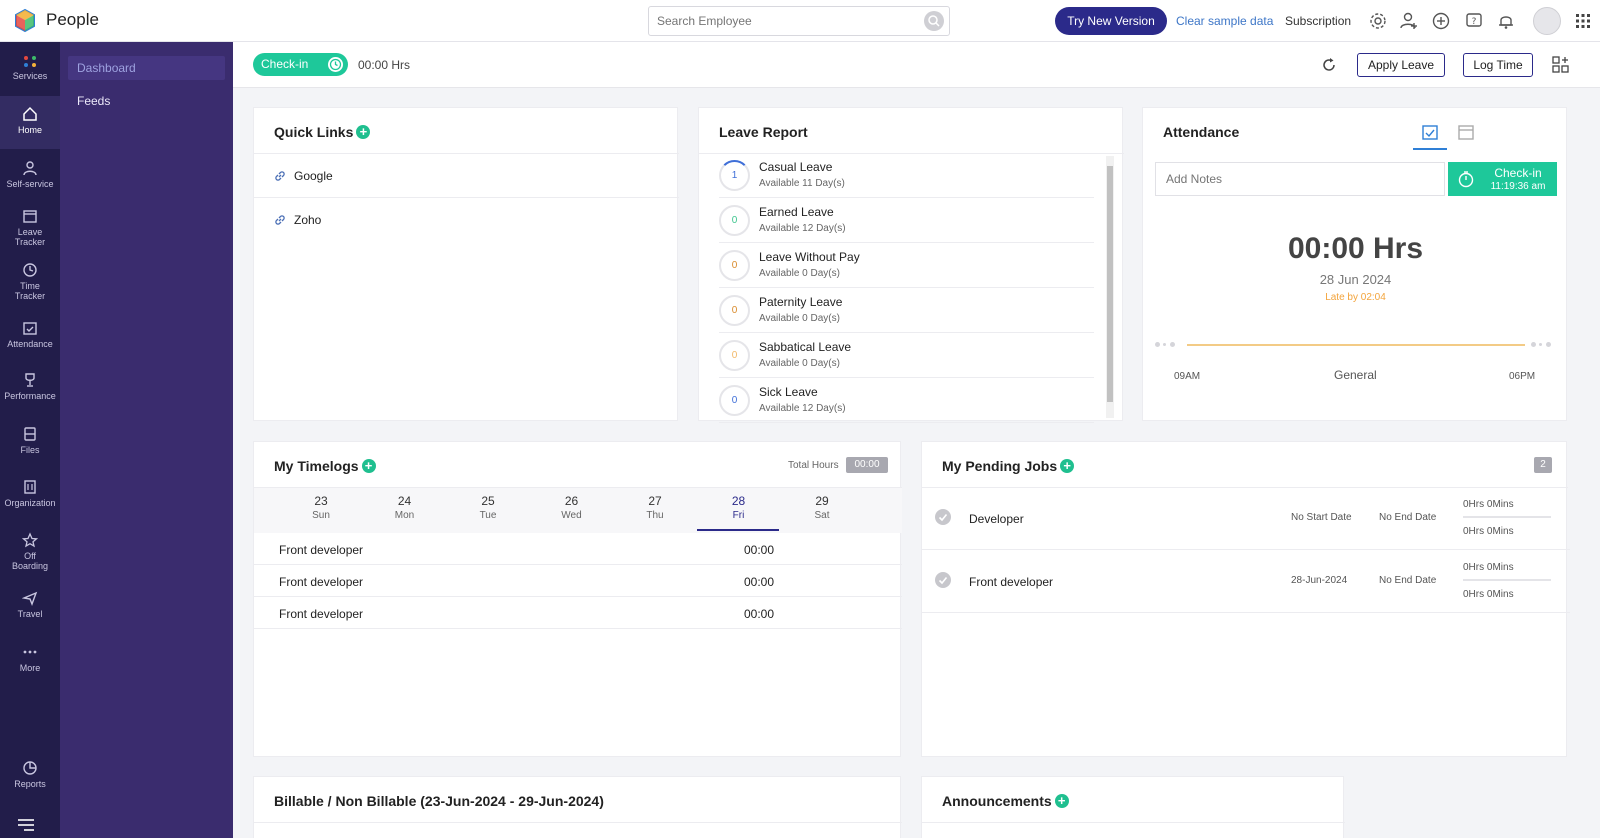 This screenshot has height=838, width=1600. Describe the element at coordinates (1466, 132) in the screenshot. I see `calendar-icon` at that location.